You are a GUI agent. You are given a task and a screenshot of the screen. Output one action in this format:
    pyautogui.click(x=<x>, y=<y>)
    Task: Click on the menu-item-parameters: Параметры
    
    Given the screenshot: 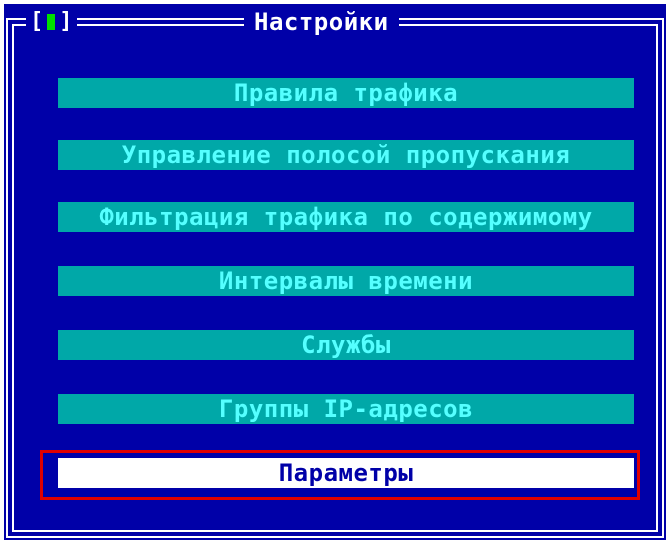 What is the action you would take?
    pyautogui.click(x=346, y=473)
    